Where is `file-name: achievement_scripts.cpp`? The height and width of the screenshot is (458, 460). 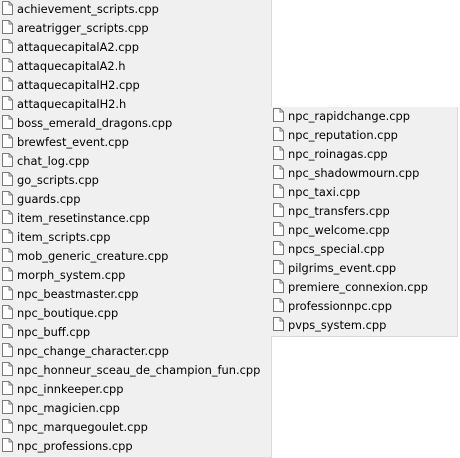 file-name: achievement_scripts.cpp is located at coordinates (88, 9).